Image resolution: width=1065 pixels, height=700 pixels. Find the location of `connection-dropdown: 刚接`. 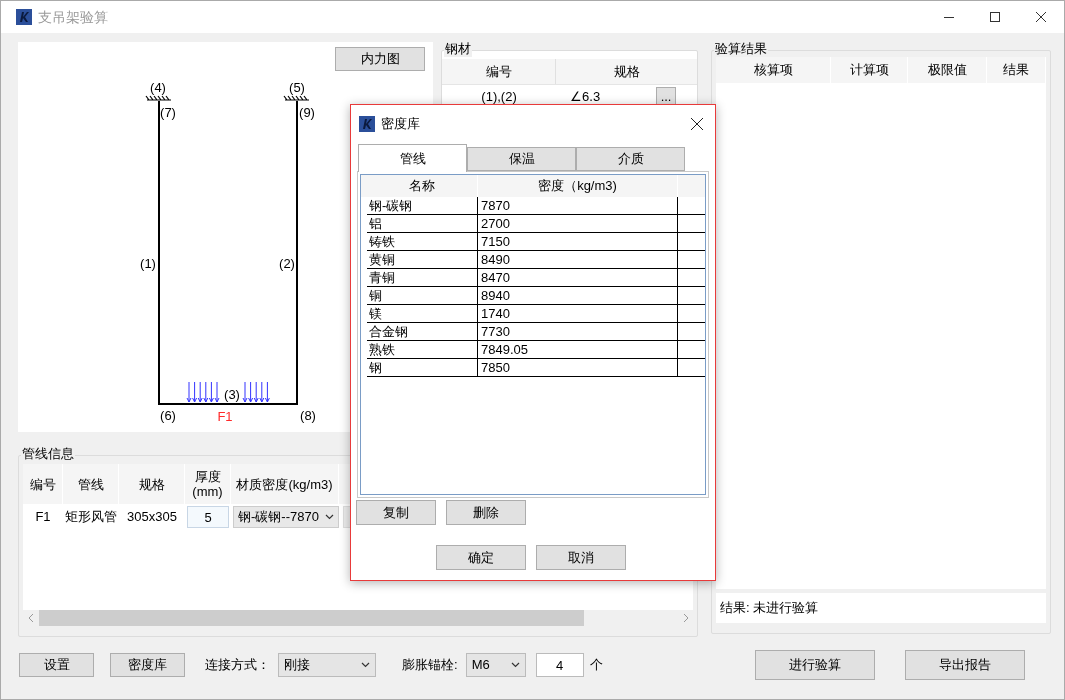

connection-dropdown: 刚接 is located at coordinates (327, 665).